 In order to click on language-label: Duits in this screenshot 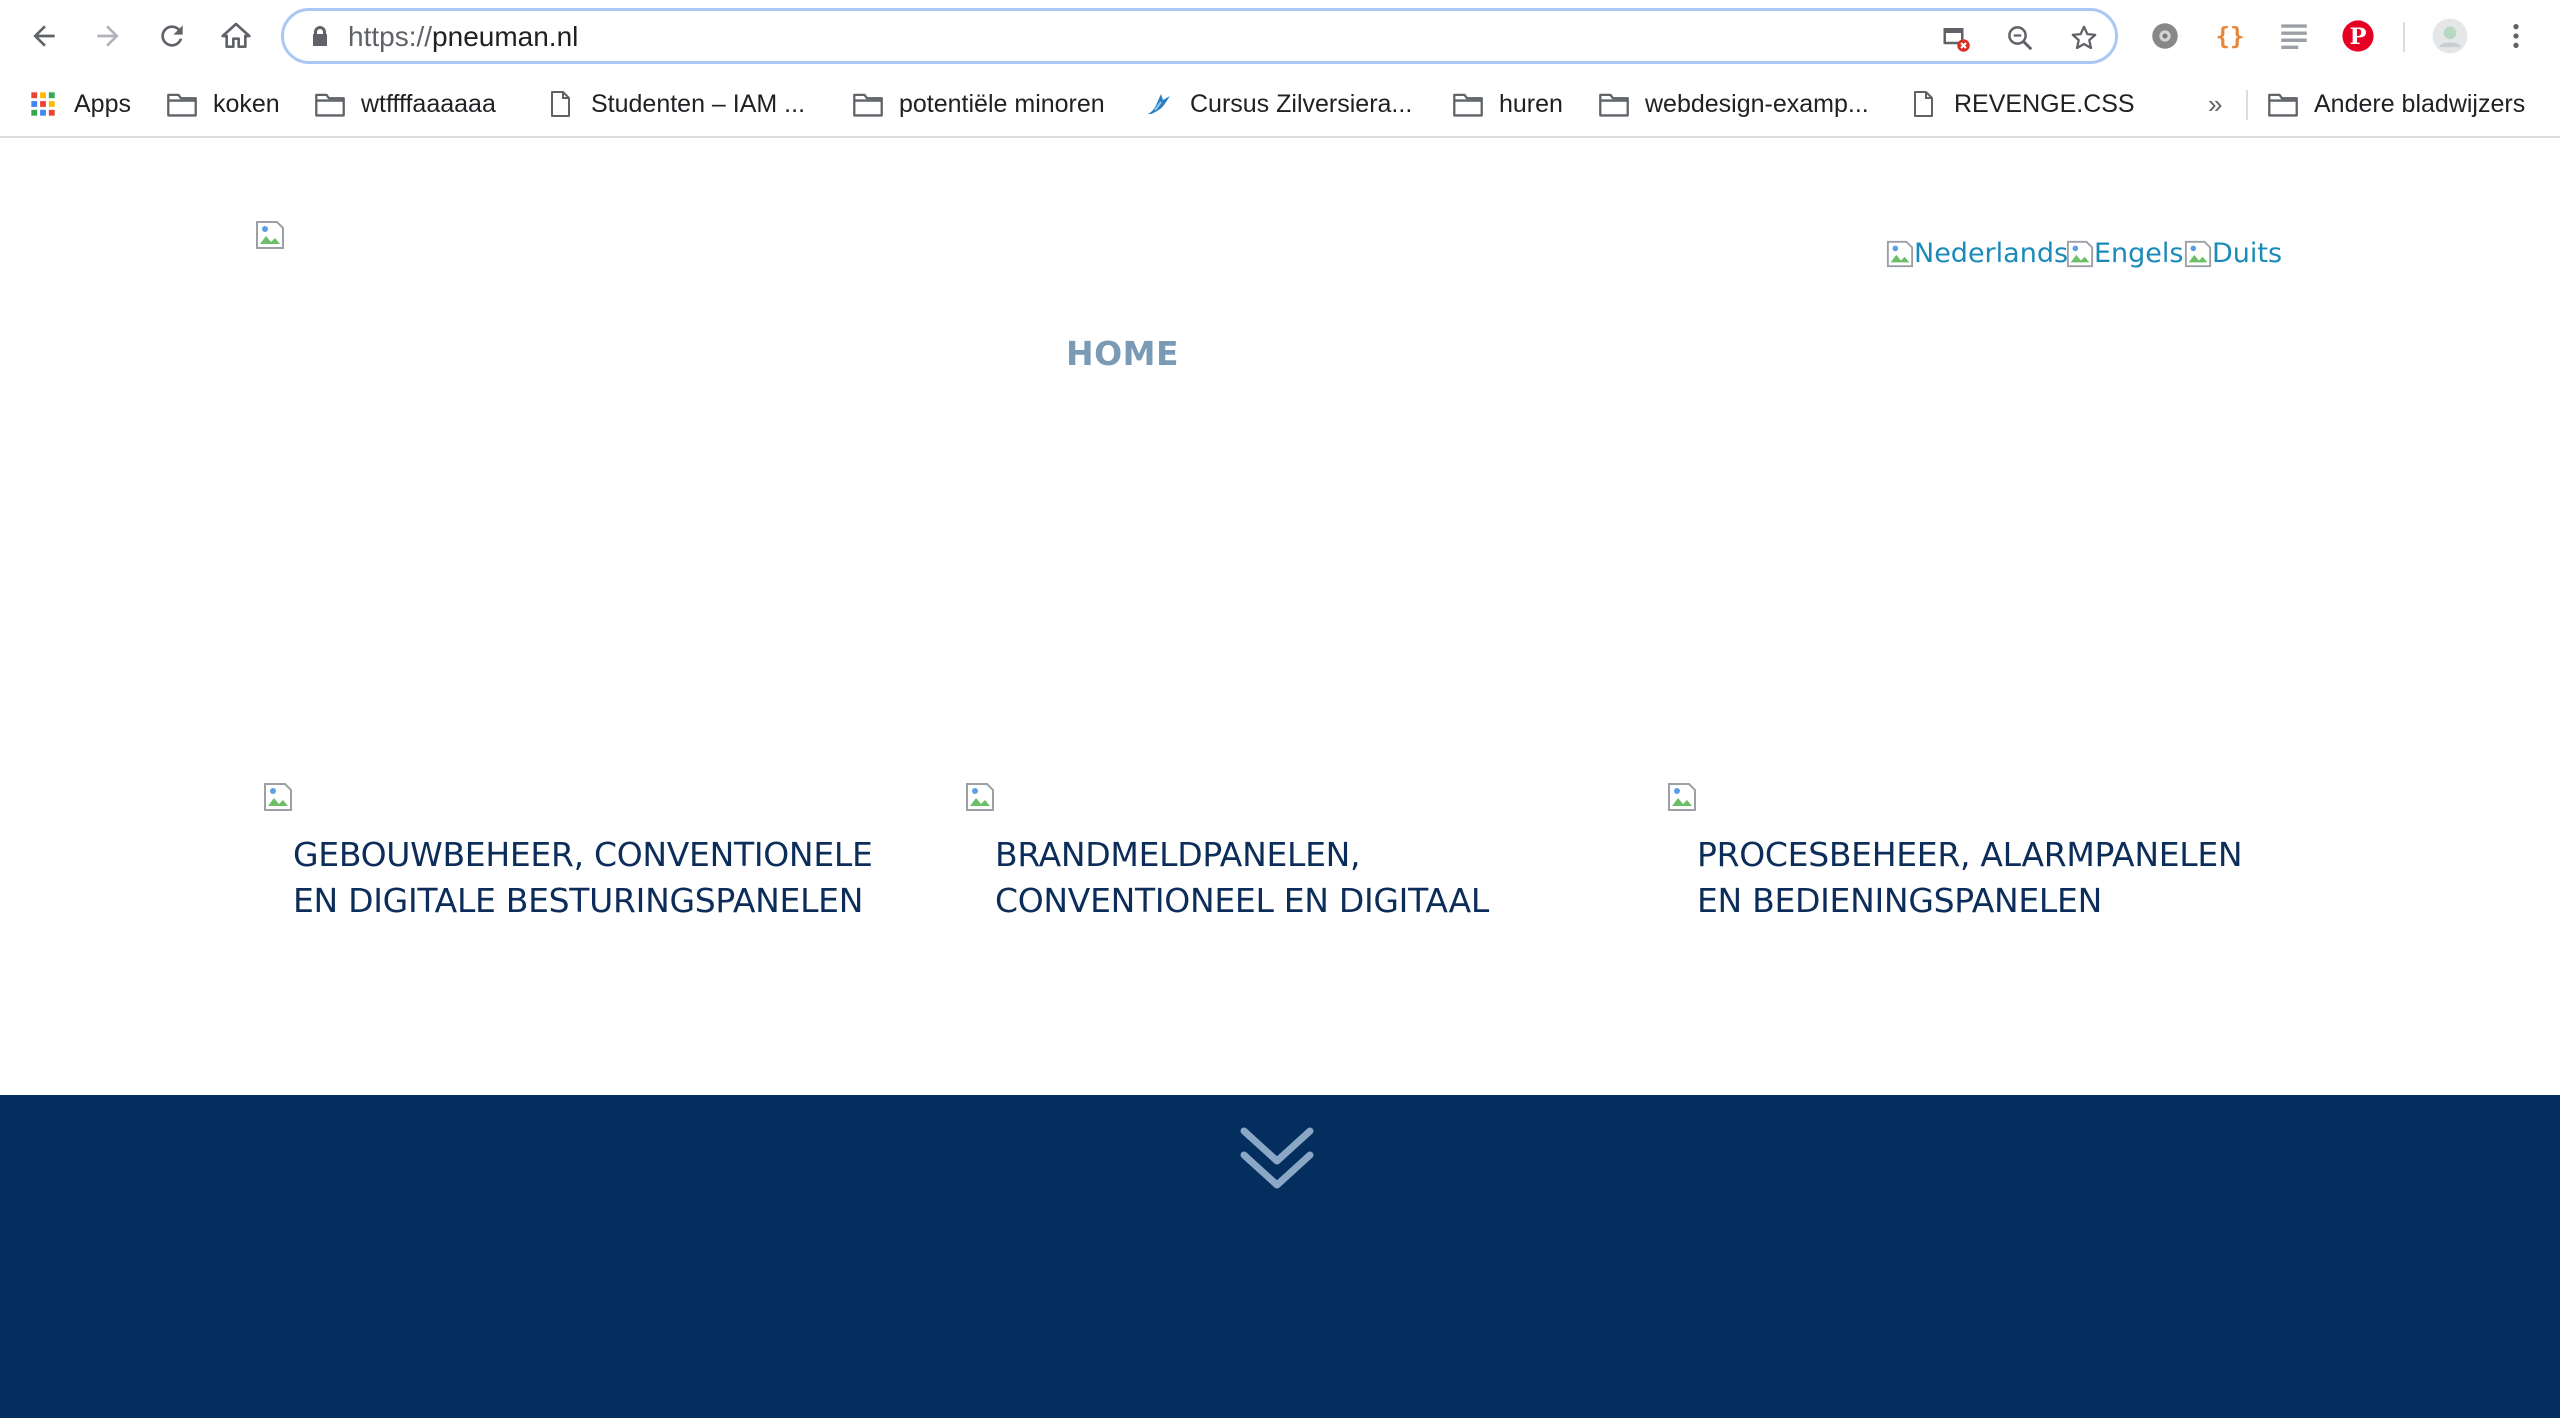, I will do `click(2247, 253)`.